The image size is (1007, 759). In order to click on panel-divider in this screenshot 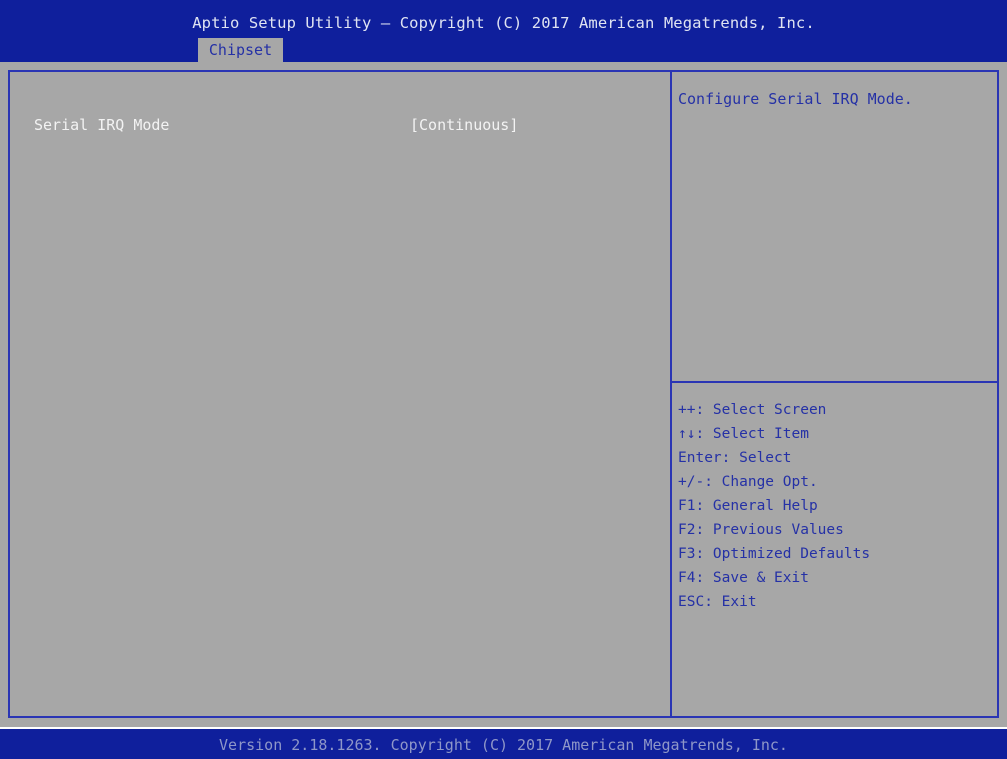, I will do `click(671, 394)`.